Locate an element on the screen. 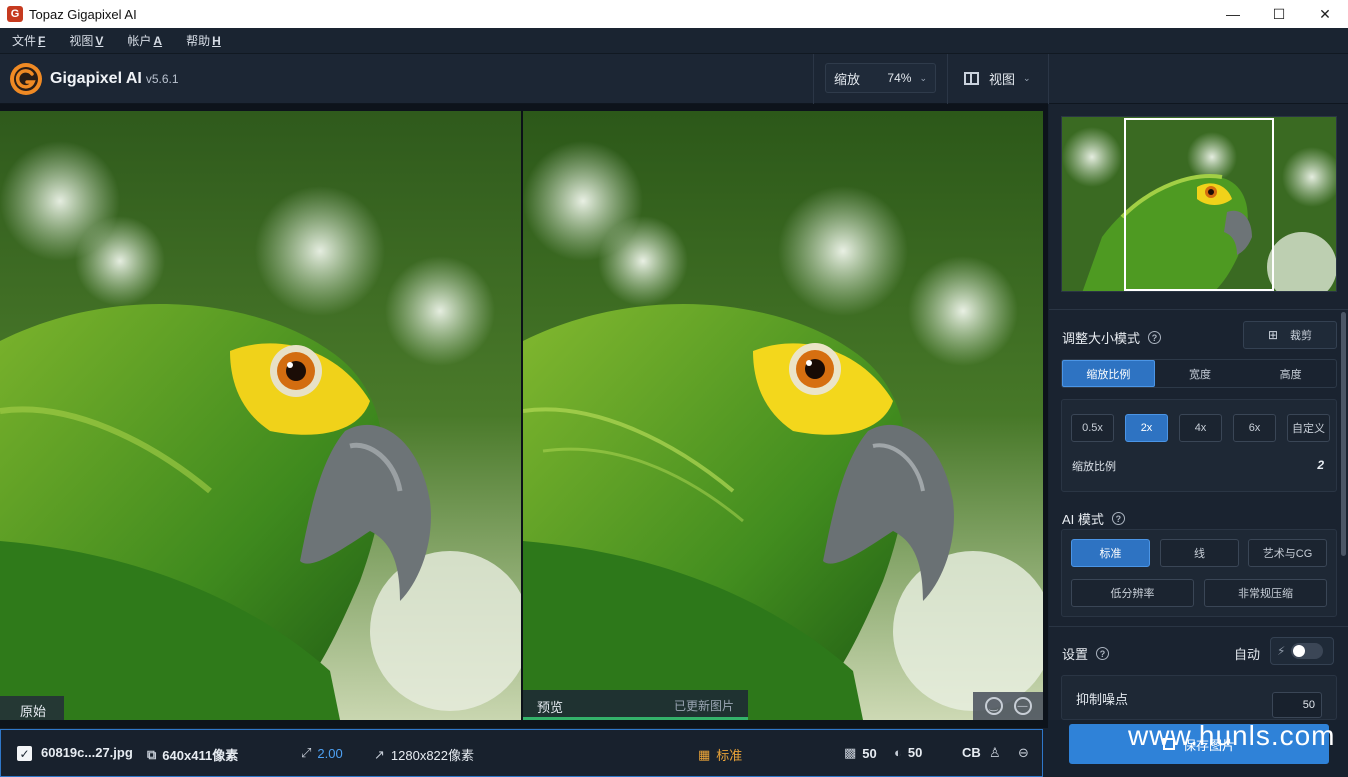  menu-file: 文件 F is located at coordinates (28, 40).